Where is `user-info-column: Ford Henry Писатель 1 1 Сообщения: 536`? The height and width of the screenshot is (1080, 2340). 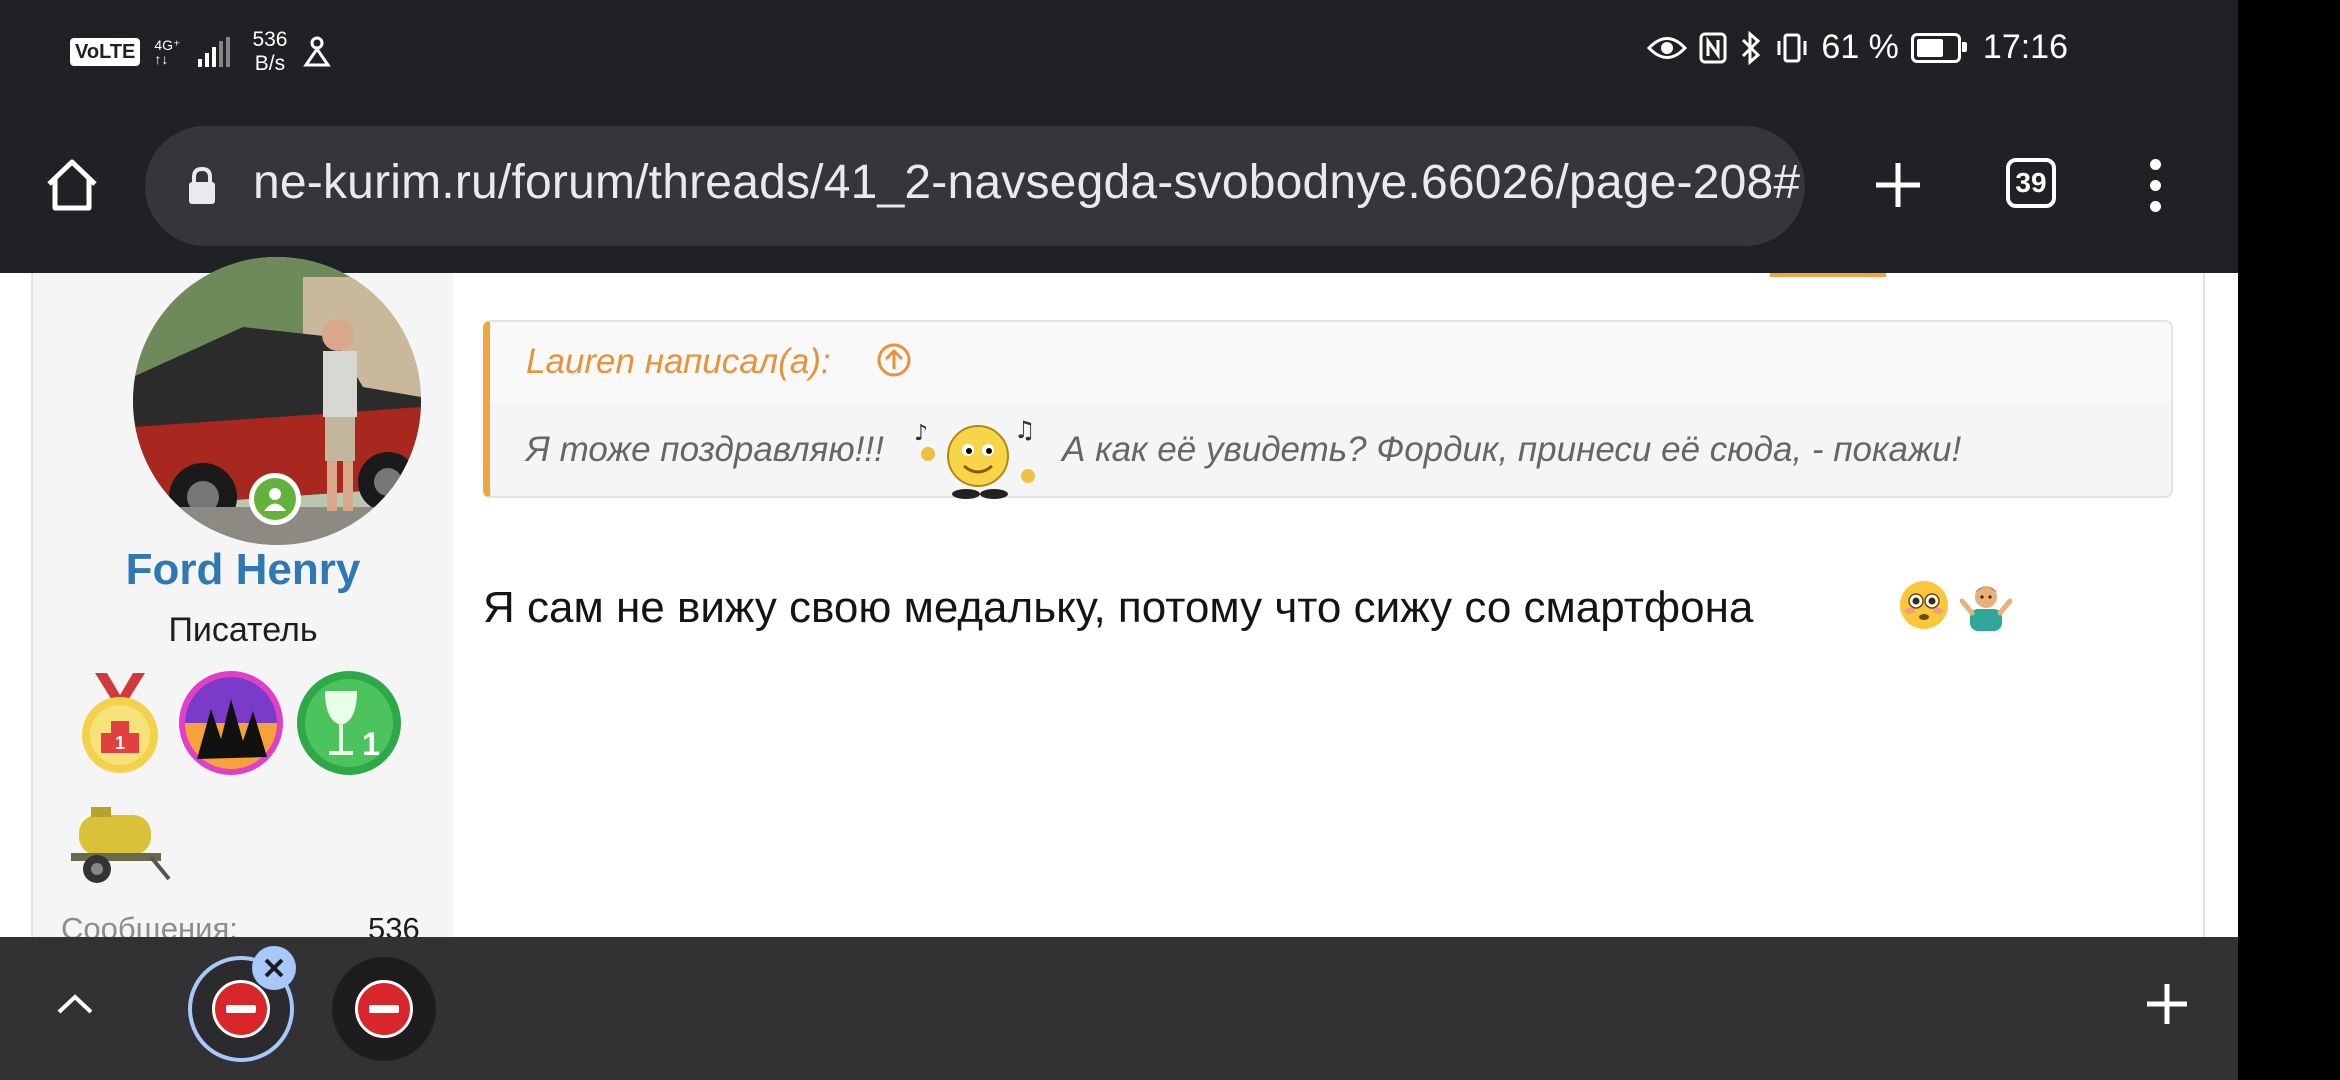
user-info-column: Ford Henry Писатель 1 1 Сообщения: 536 is located at coordinates (243, 601).